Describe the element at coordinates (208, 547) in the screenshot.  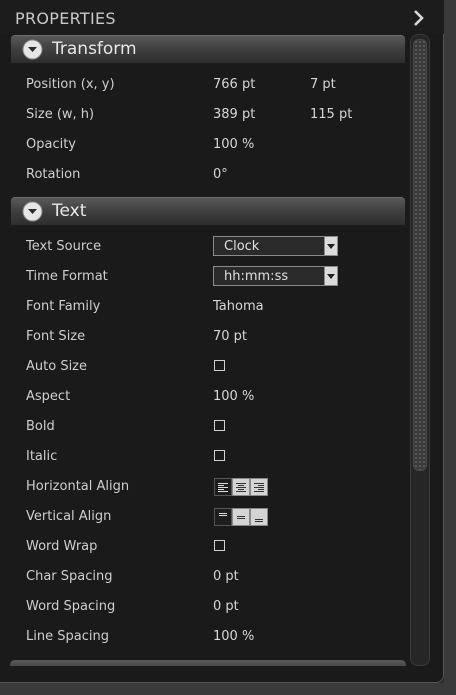
I see `row-word-wrap: Word Wrap` at that location.